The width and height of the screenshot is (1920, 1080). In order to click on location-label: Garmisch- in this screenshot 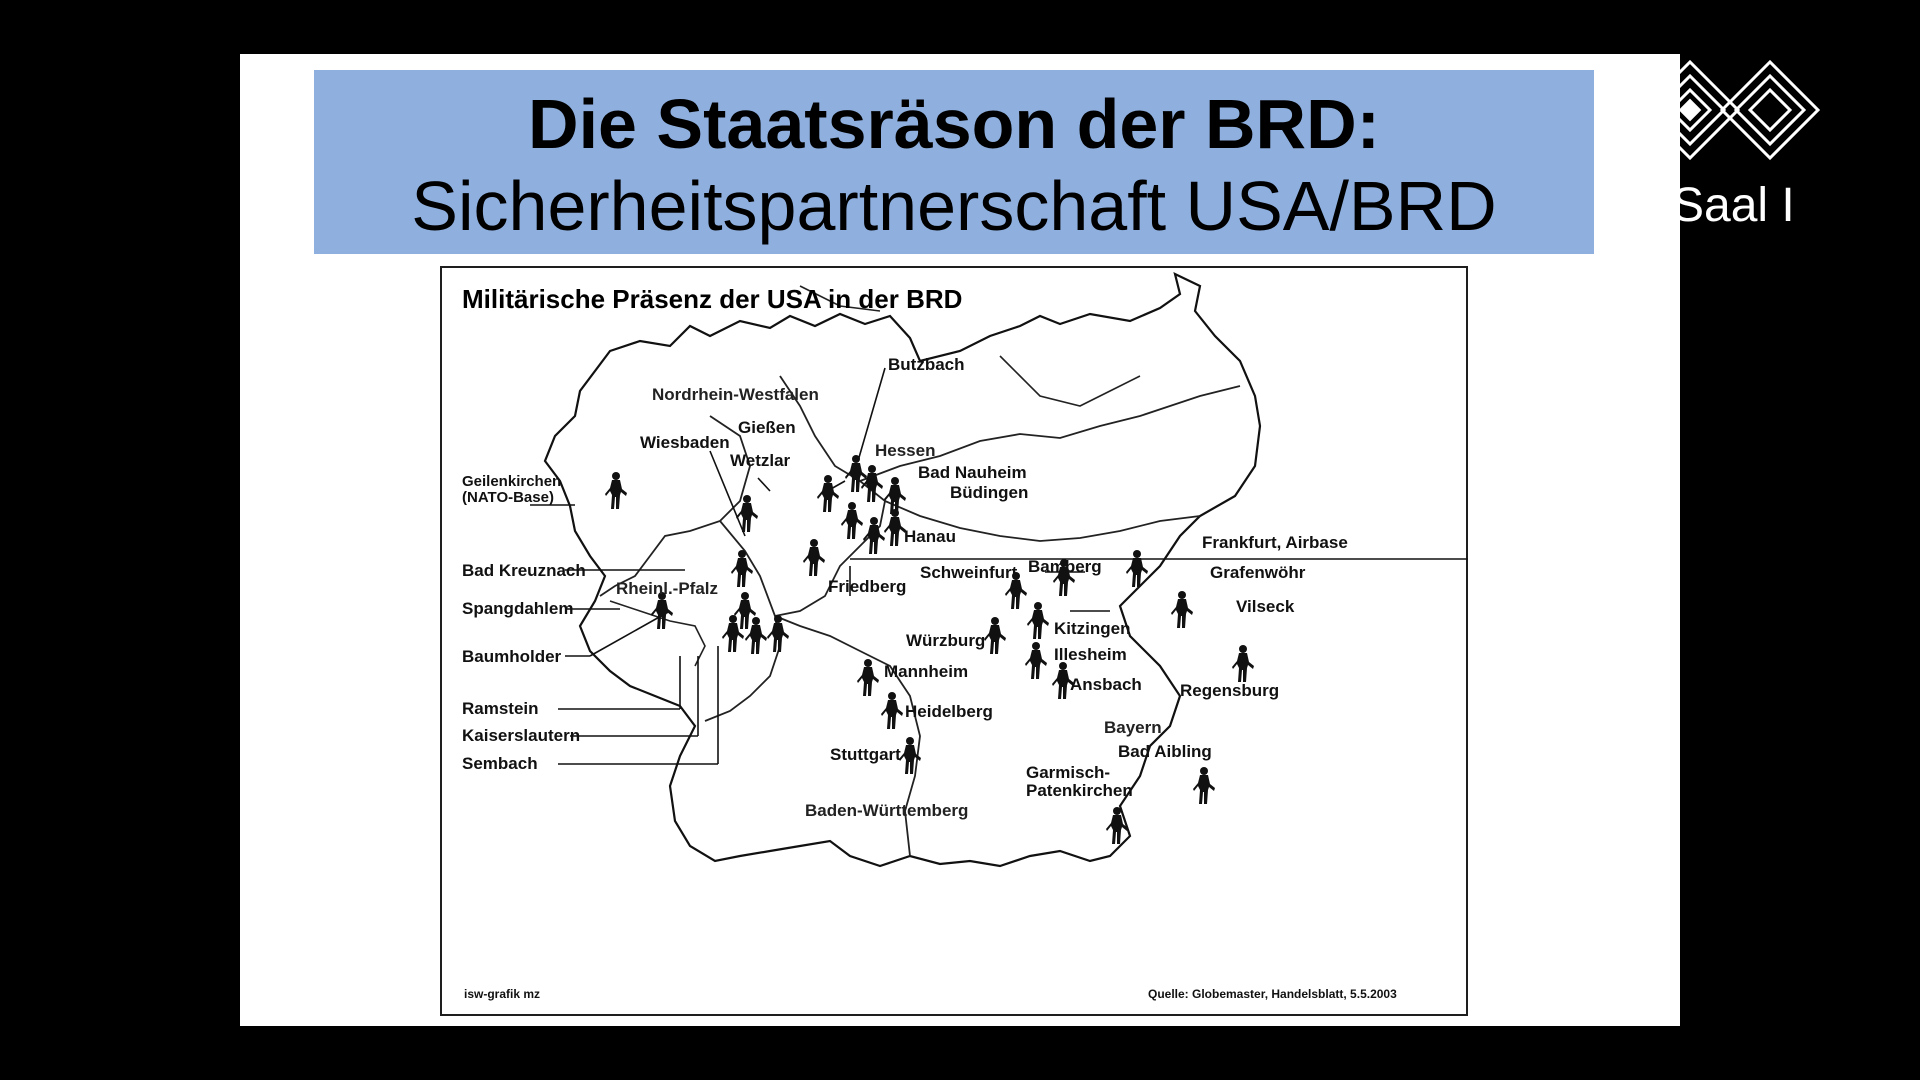, I will do `click(1068, 772)`.